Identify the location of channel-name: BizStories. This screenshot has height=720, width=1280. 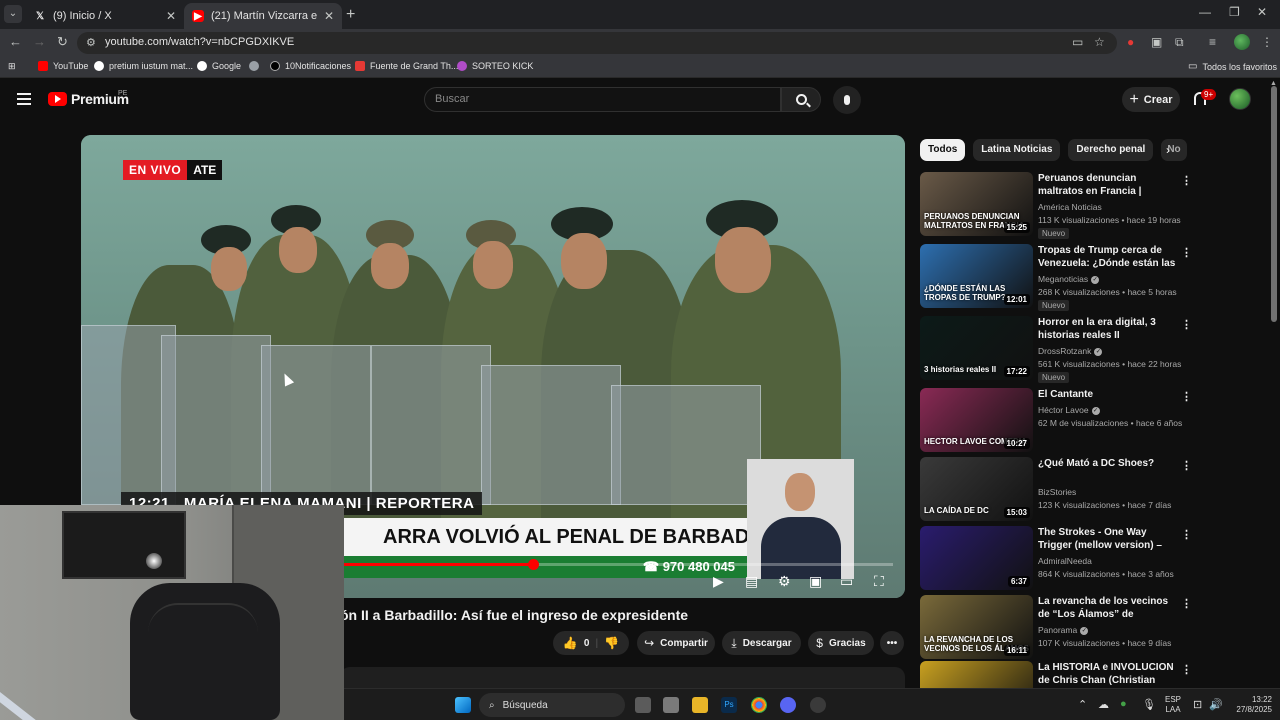
(1057, 492).